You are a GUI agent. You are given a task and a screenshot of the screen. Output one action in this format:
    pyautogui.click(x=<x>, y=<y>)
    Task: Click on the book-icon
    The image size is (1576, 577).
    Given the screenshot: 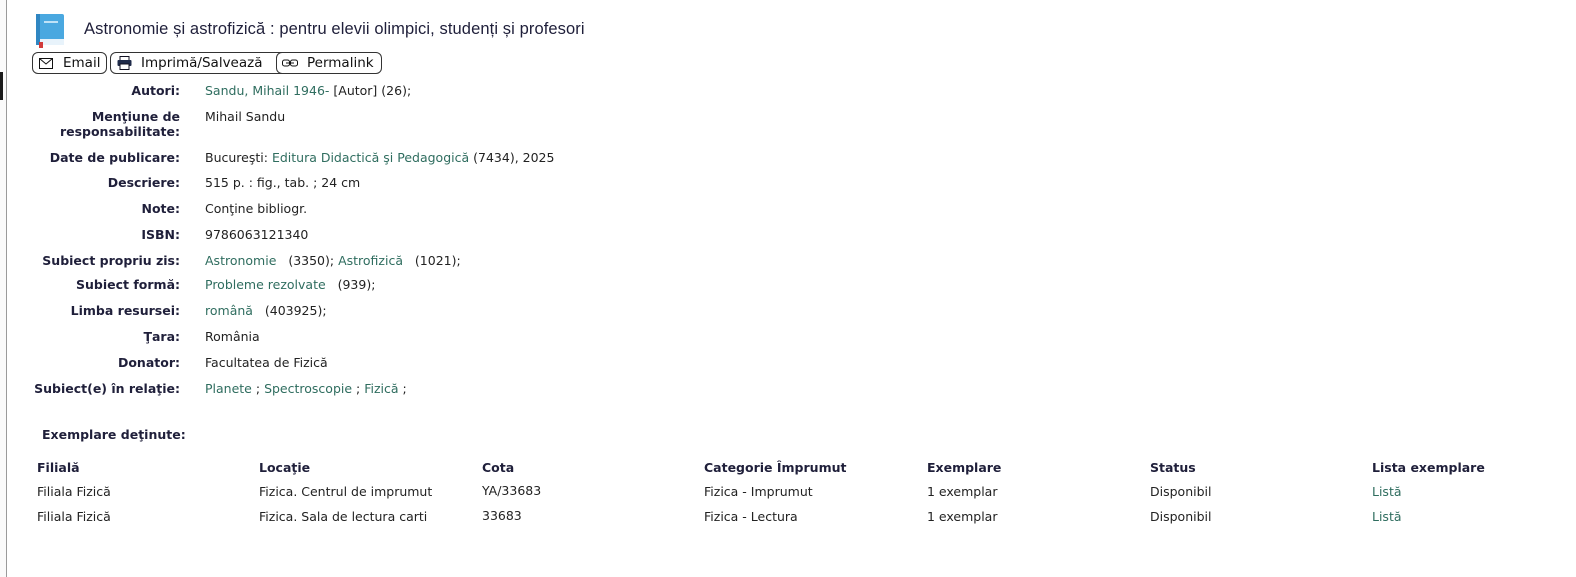 What is the action you would take?
    pyautogui.click(x=50, y=30)
    